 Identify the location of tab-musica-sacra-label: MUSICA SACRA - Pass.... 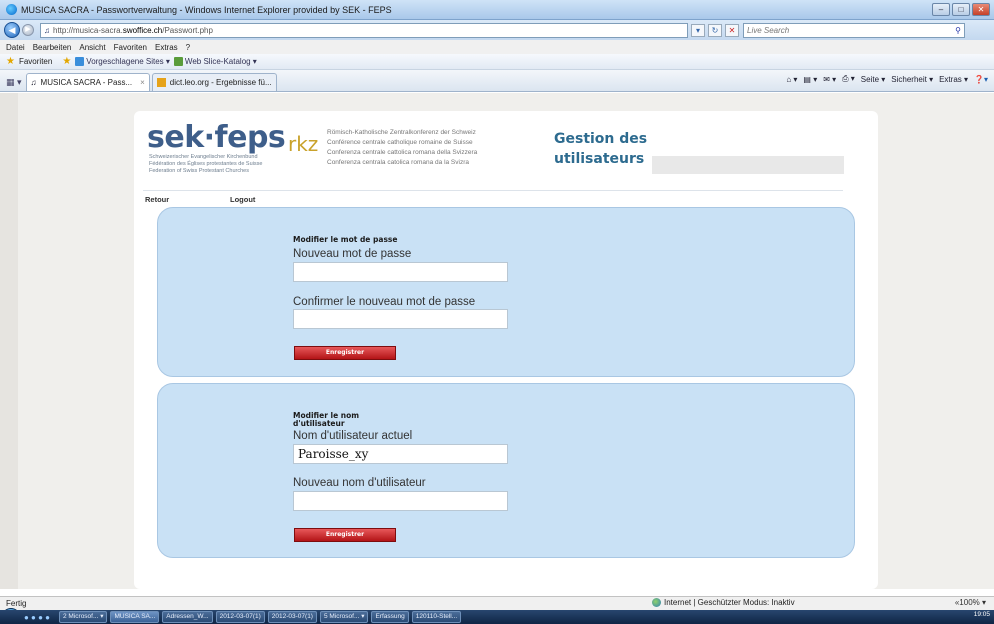
(86, 82).